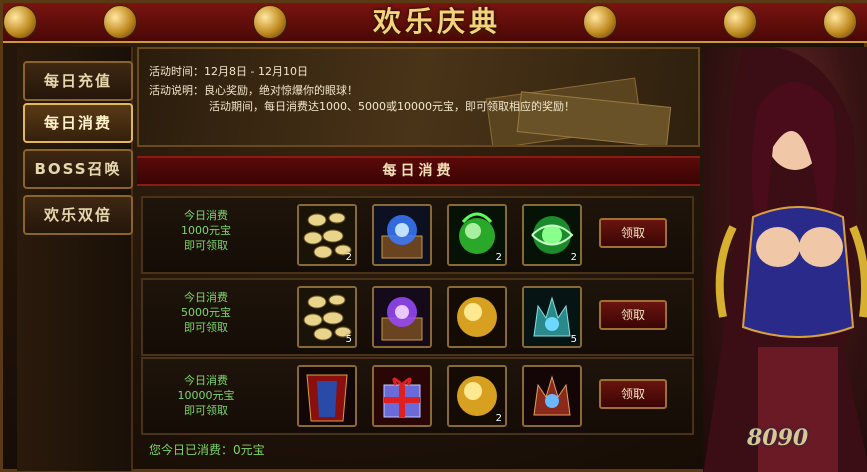  I want to click on requirement-text: 今日消费 10000元宝 即可领取, so click(206, 395).